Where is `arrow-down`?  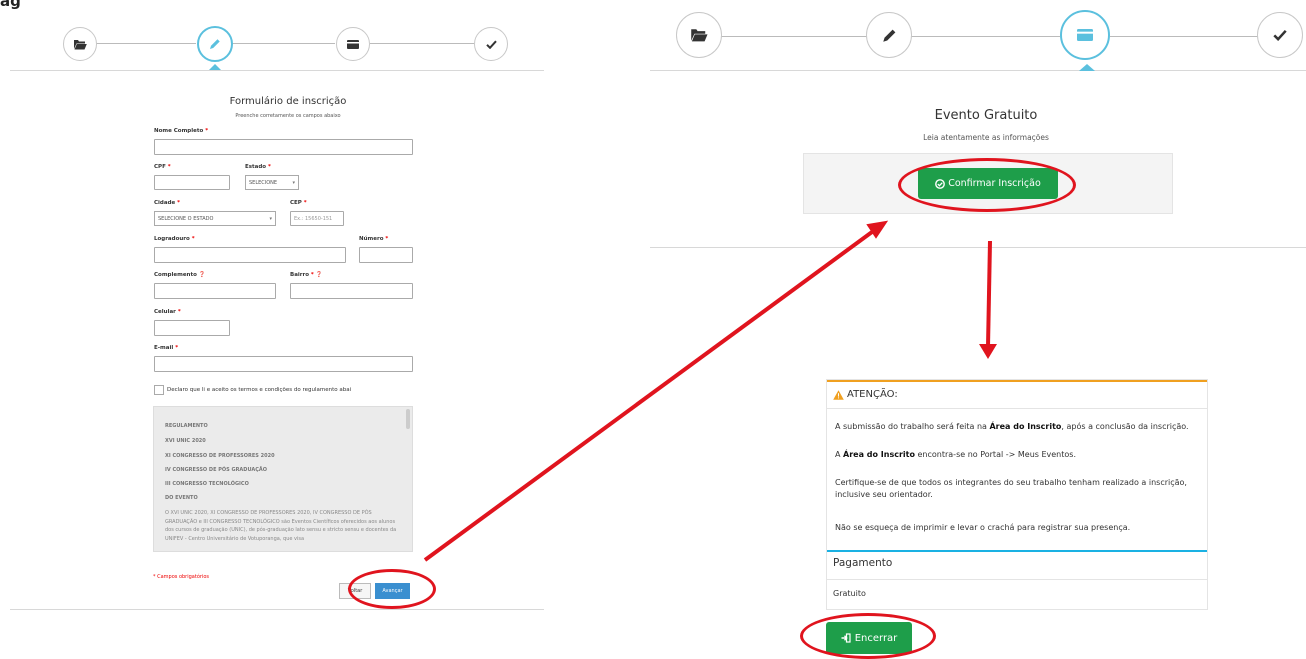 arrow-down is located at coordinates (988, 299).